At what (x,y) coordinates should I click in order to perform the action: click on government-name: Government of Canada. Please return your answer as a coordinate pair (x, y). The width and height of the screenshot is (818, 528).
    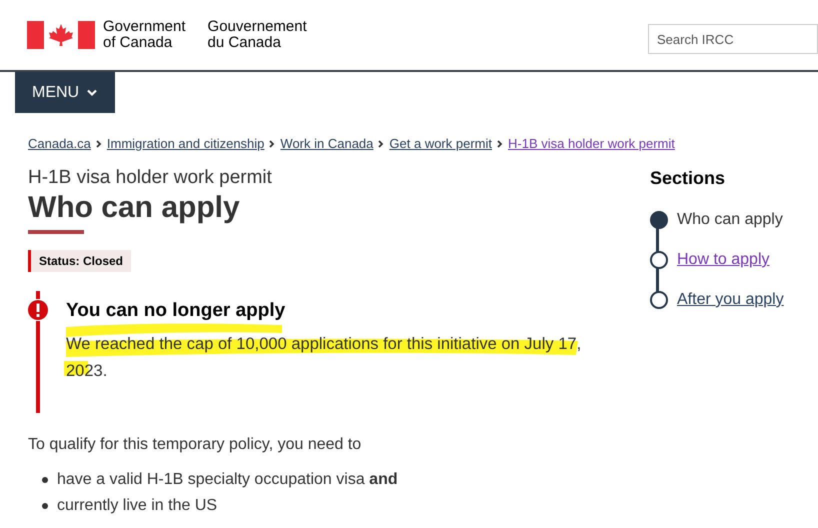
    Looking at the image, I should click on (144, 35).